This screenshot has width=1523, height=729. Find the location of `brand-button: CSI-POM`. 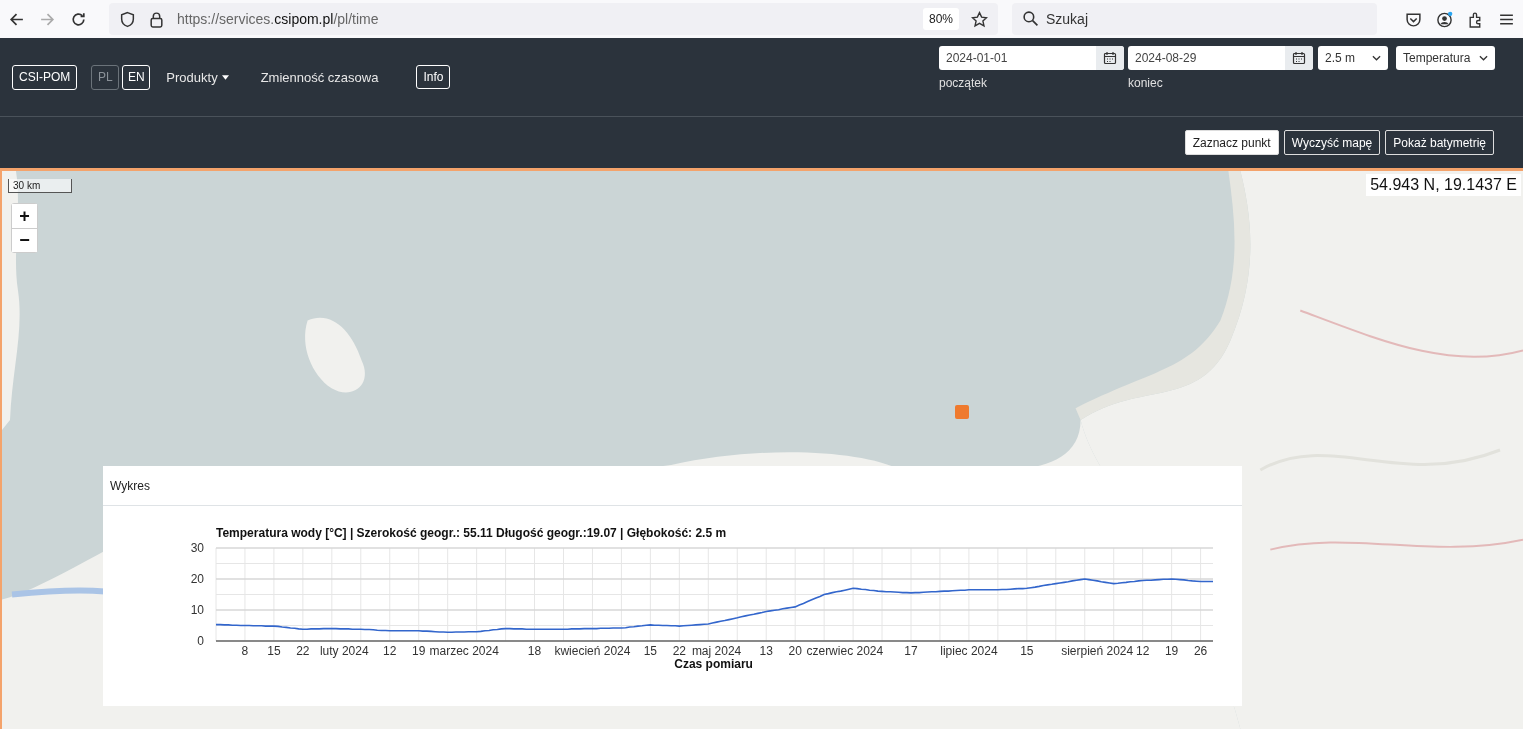

brand-button: CSI-POM is located at coordinates (45, 77).